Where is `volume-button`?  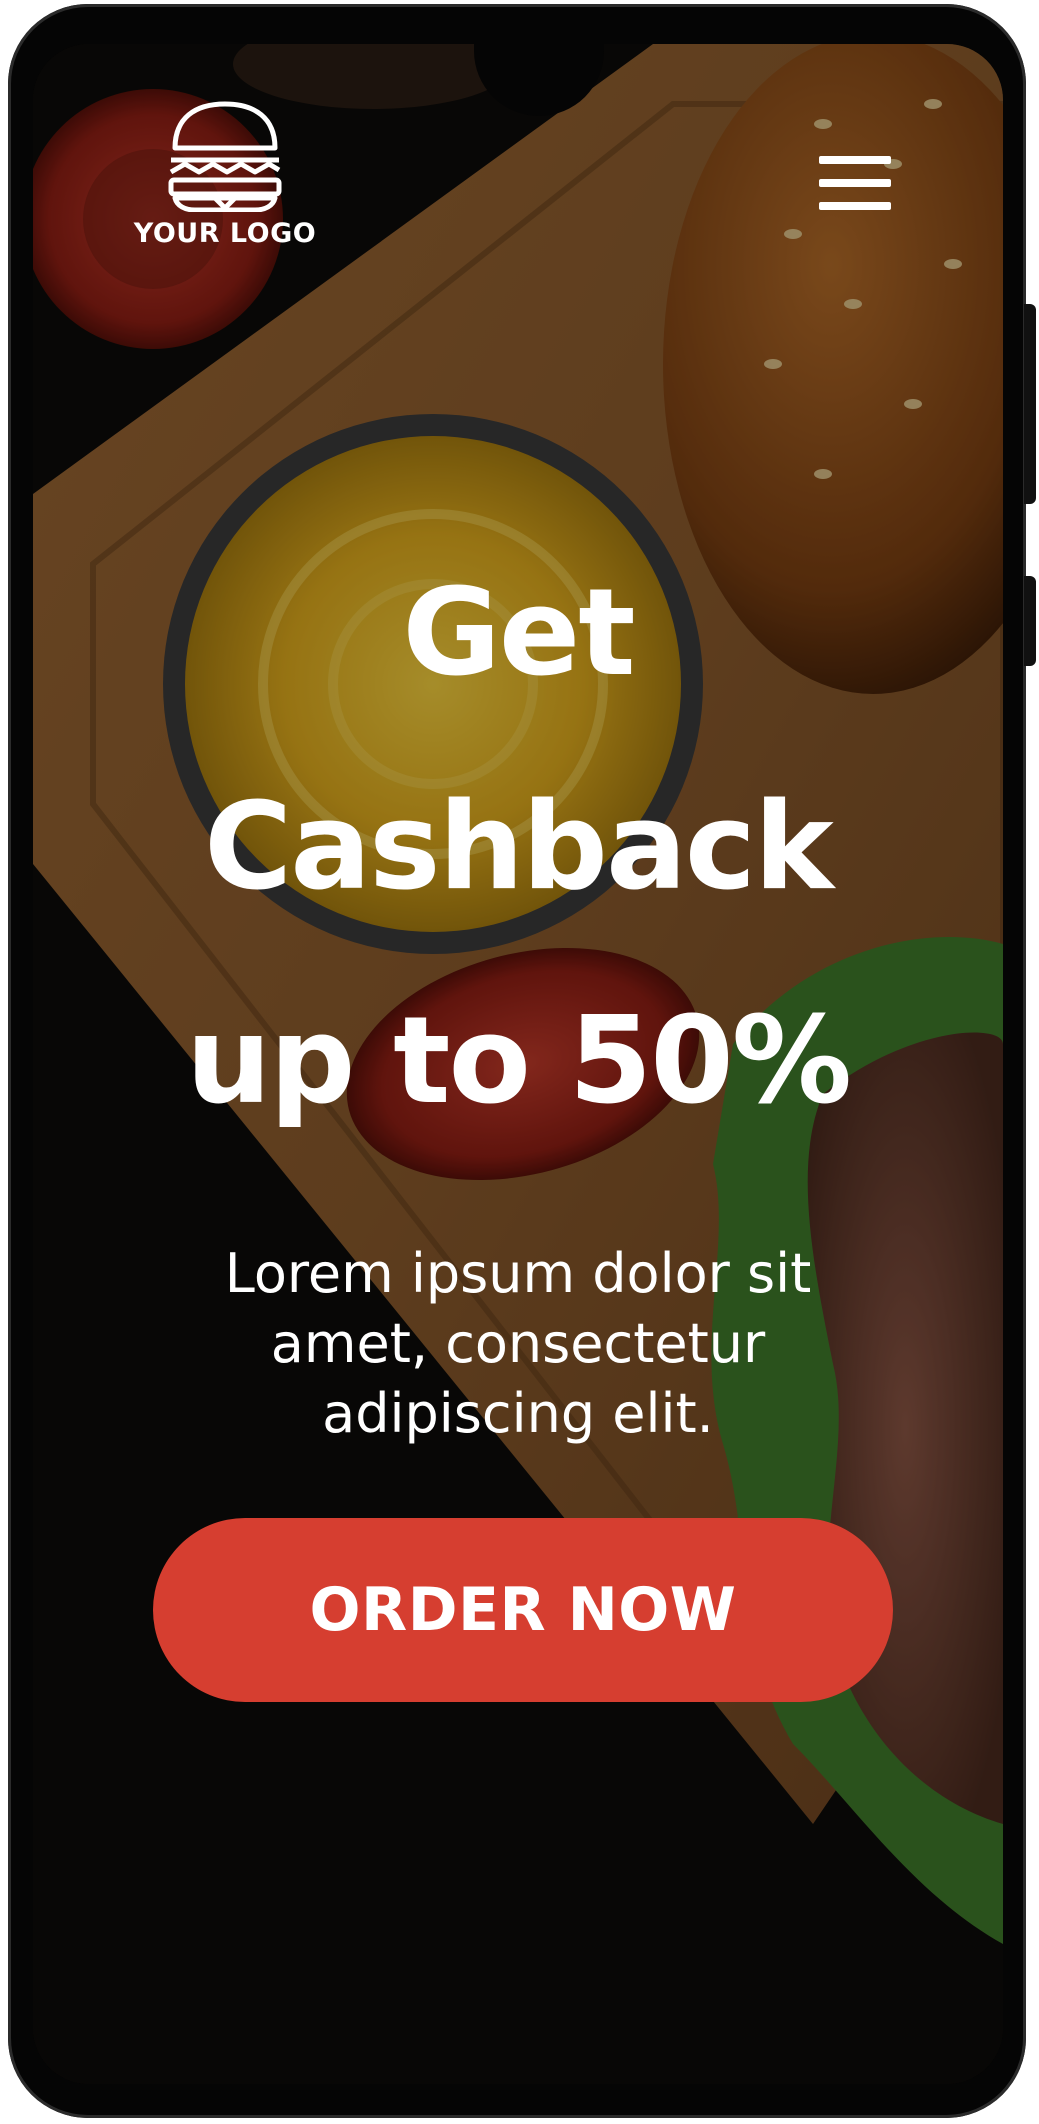 volume-button is located at coordinates (1030, 621).